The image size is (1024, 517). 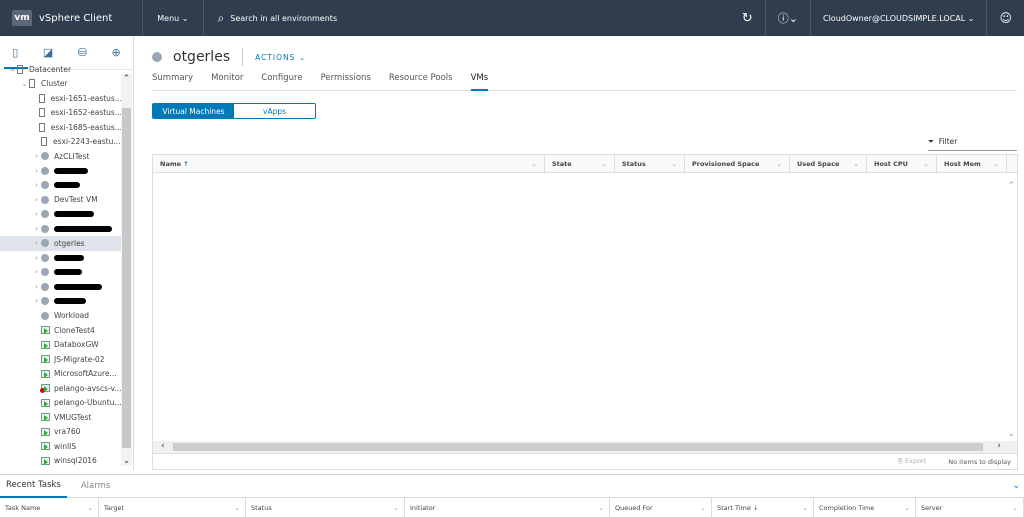 What do you see at coordinates (61, 316) in the screenshot?
I see `tree-item: Workload` at bounding box center [61, 316].